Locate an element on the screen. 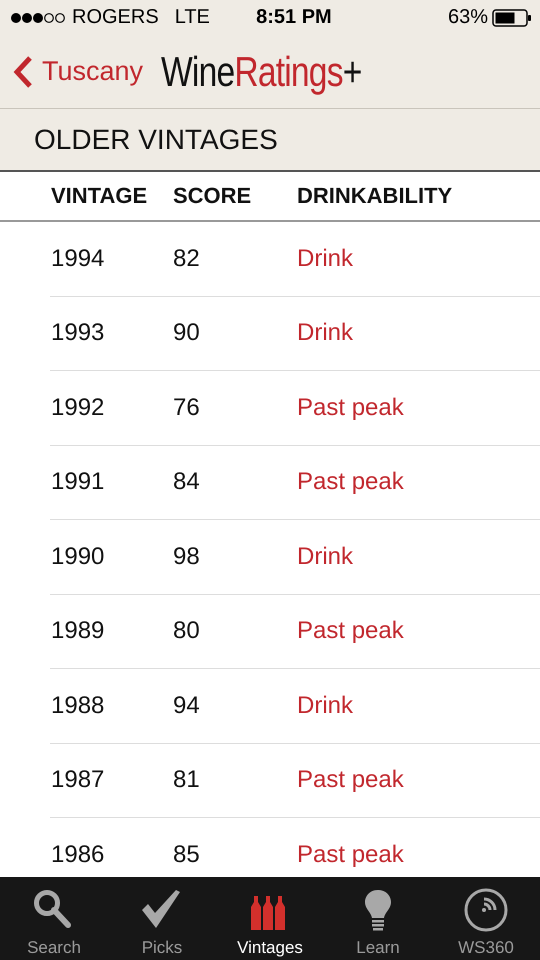 This screenshot has height=960, width=540. table-cell-text: 1989 is located at coordinates (78, 631).